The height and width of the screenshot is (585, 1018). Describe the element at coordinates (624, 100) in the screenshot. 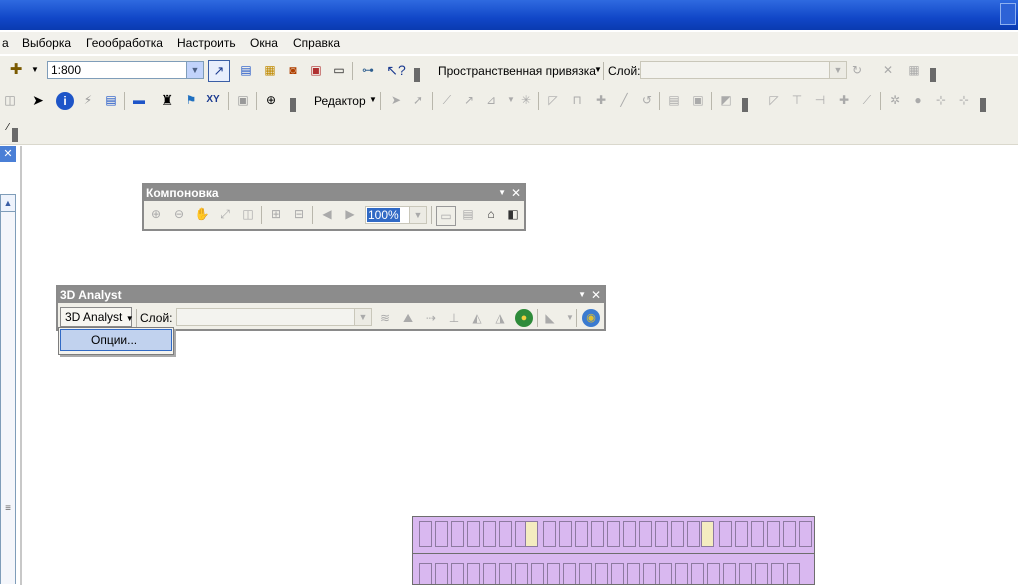

I see `split-tool-icon: ╱` at that location.